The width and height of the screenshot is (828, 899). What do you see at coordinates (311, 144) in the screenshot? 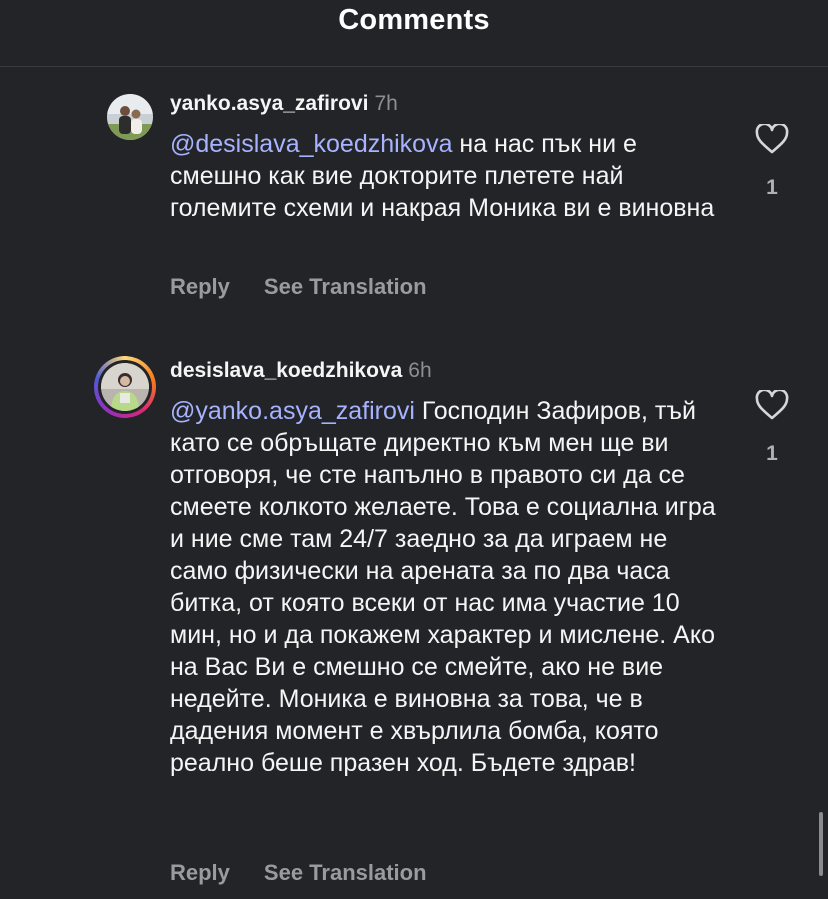
I see `mention-link: @desislava_koedzhikova` at bounding box center [311, 144].